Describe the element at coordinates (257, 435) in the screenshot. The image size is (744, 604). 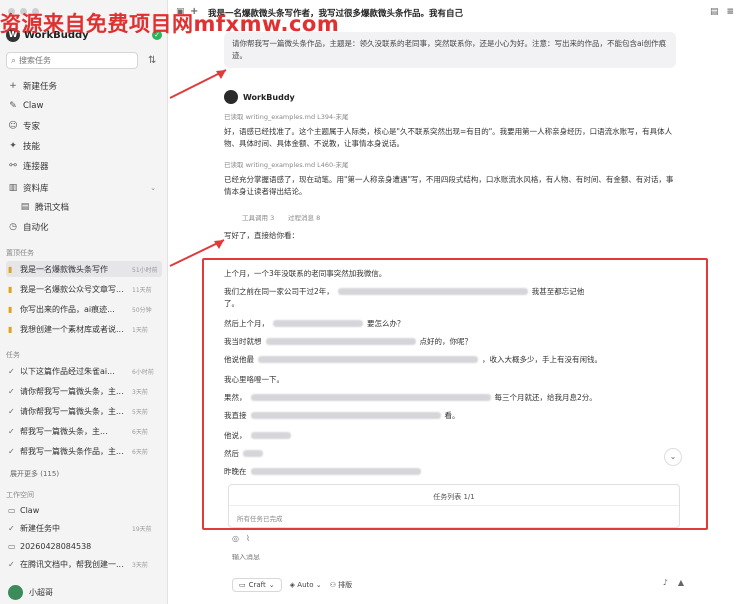
I see `article-line: 他说，` at that location.